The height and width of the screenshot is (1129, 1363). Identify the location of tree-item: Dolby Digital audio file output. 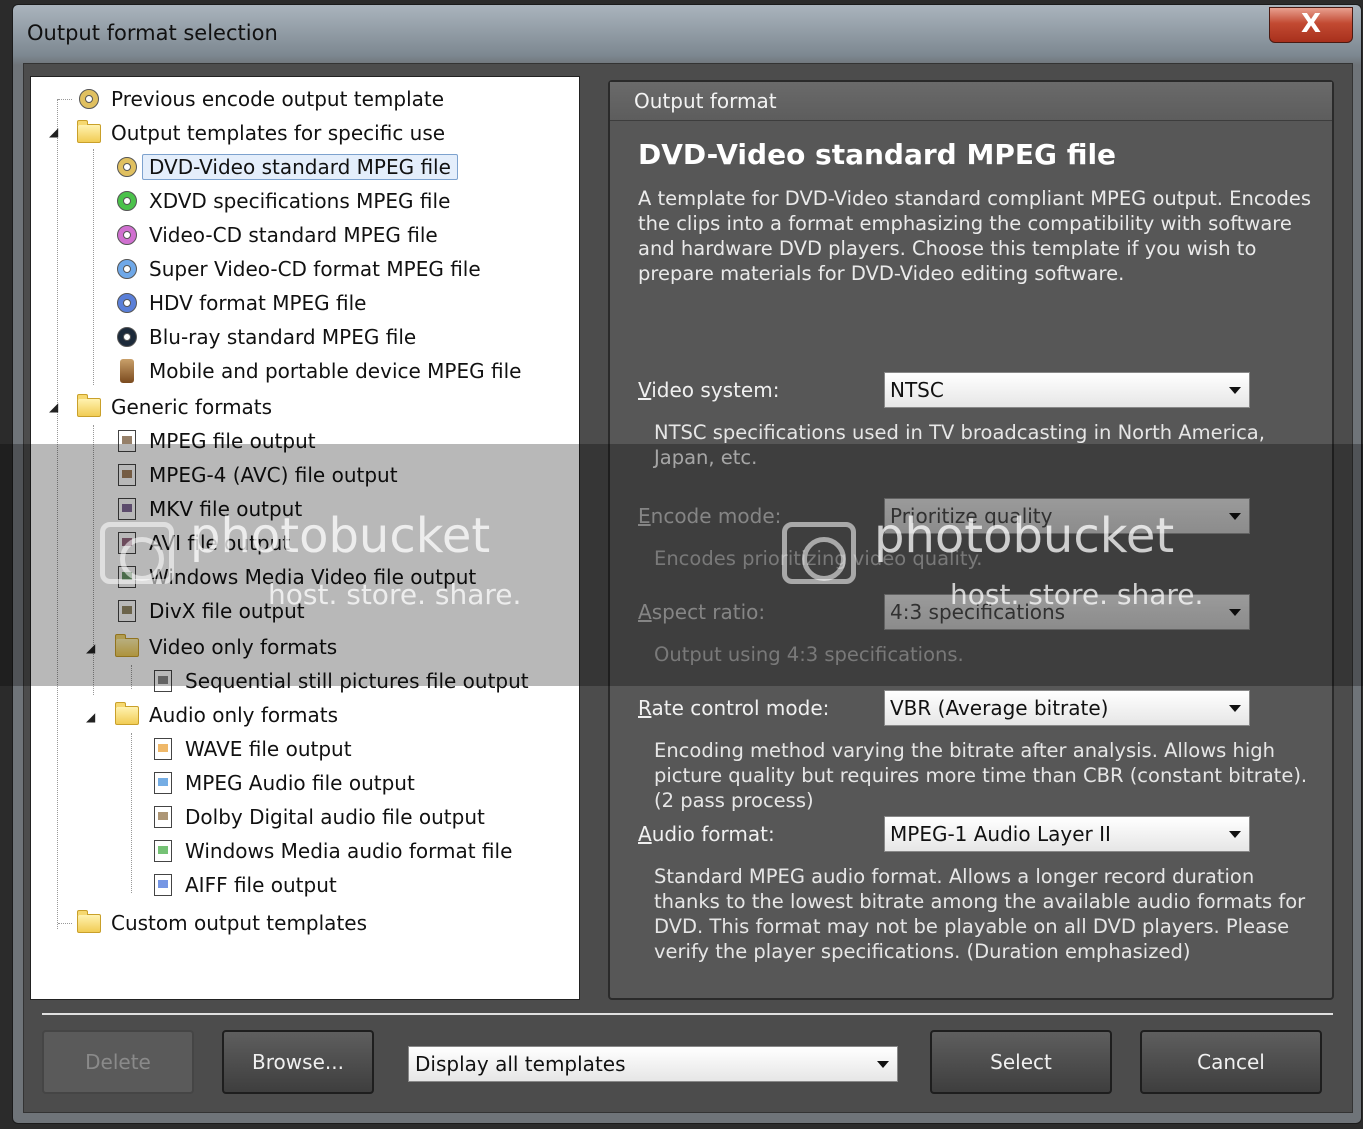
(318, 817).